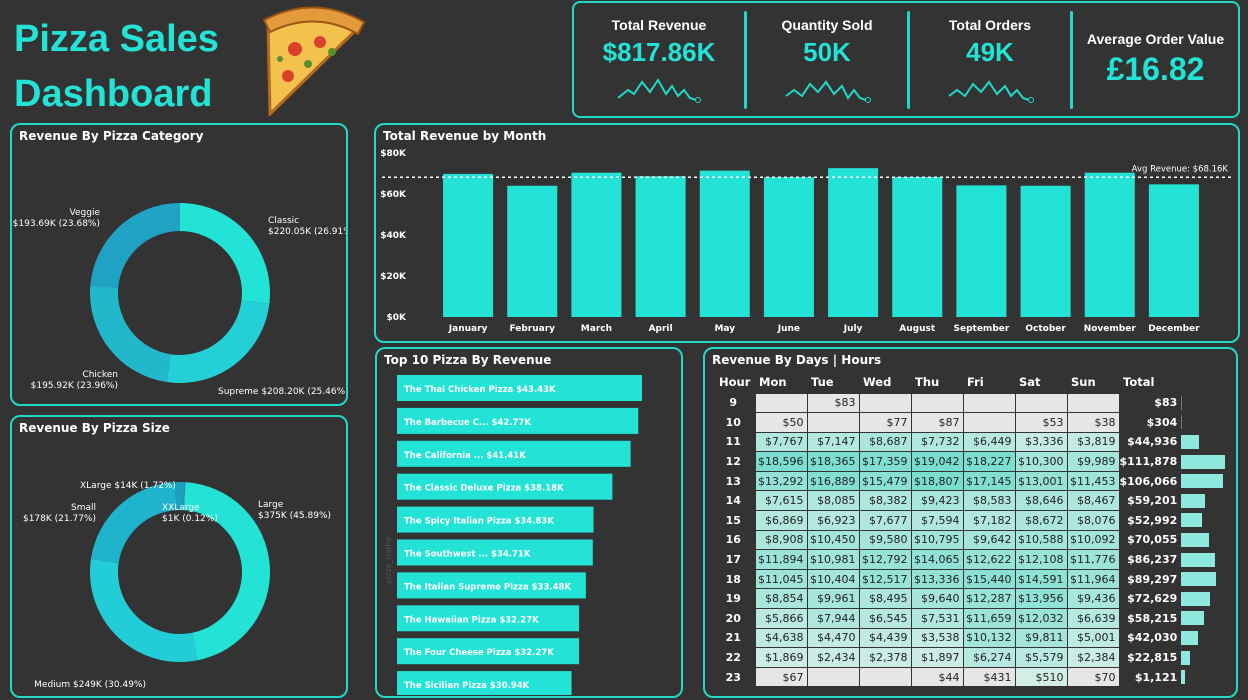 The height and width of the screenshot is (700, 1248). Describe the element at coordinates (659, 52) in the screenshot. I see `kpi-value: $817.86K` at that location.